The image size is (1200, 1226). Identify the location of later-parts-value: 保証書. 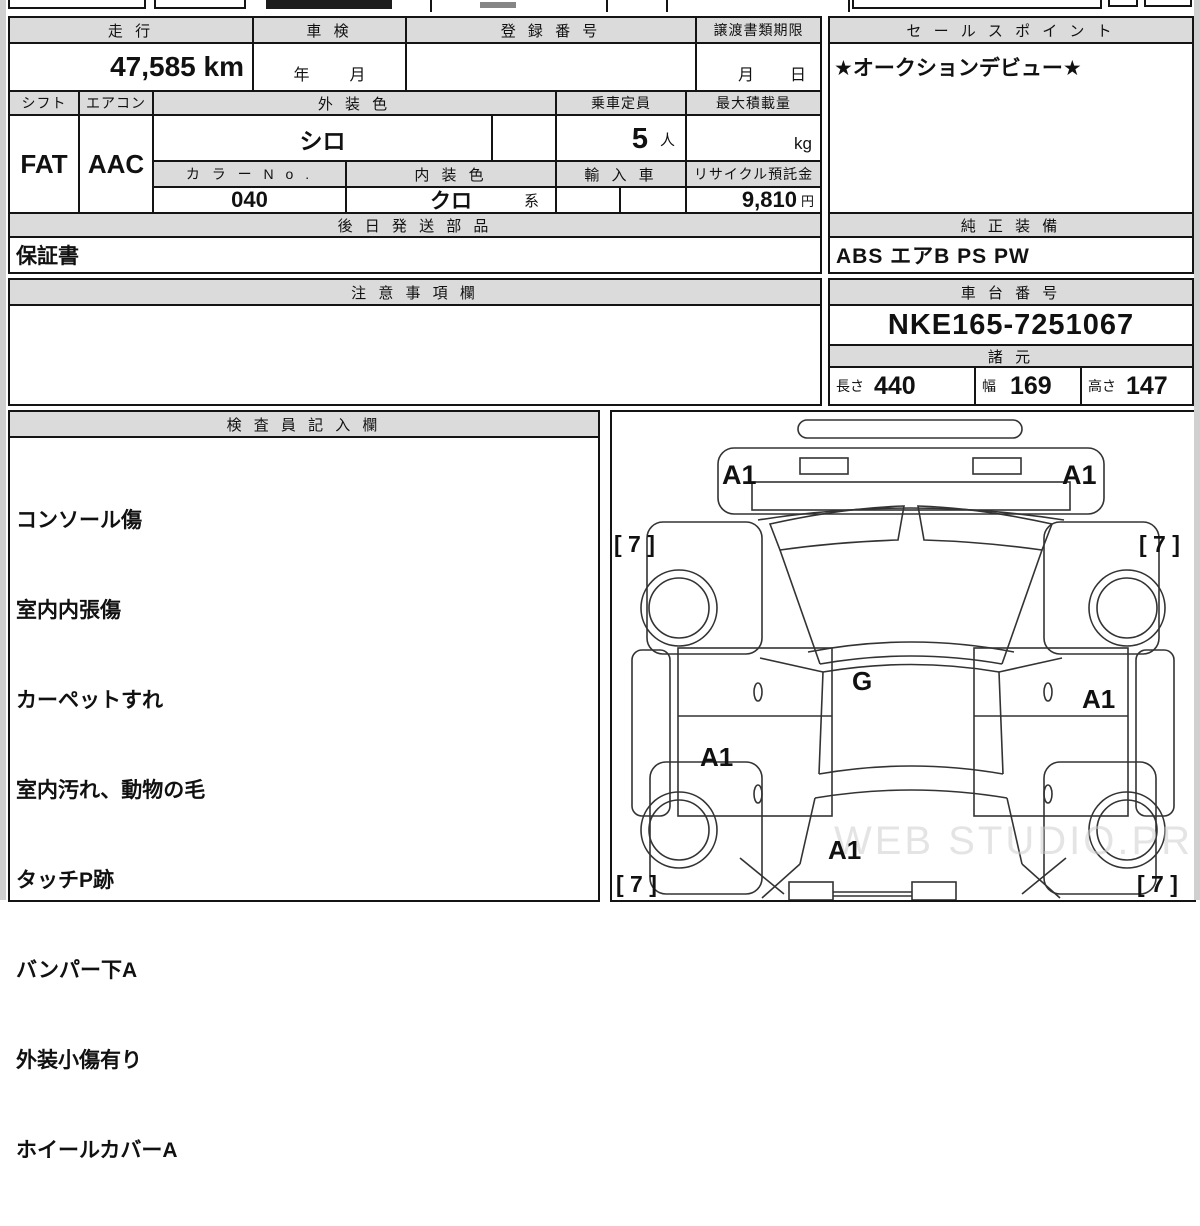
(415, 255).